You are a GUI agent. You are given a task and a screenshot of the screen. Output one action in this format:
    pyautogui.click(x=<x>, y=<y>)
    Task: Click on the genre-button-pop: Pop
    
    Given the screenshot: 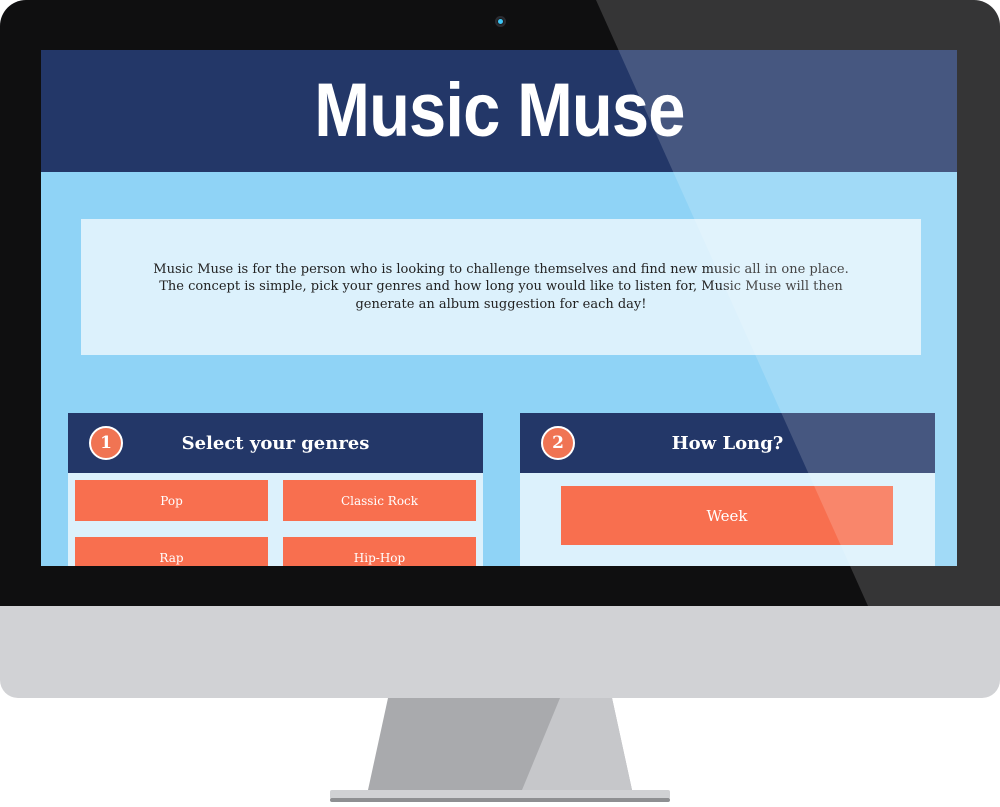 What is the action you would take?
    pyautogui.click(x=171, y=500)
    